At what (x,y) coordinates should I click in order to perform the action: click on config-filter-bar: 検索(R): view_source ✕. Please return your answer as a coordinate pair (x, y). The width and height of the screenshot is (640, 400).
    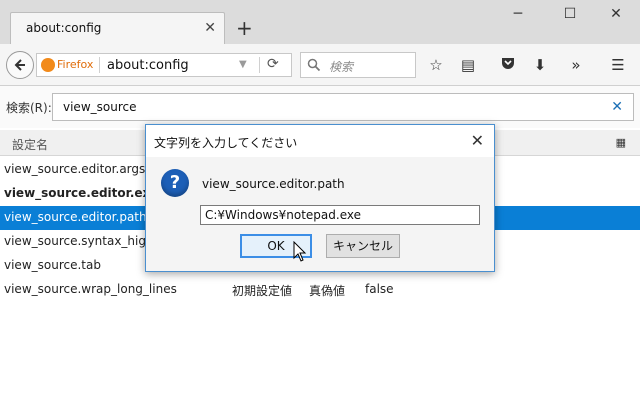
    Looking at the image, I should click on (320, 107).